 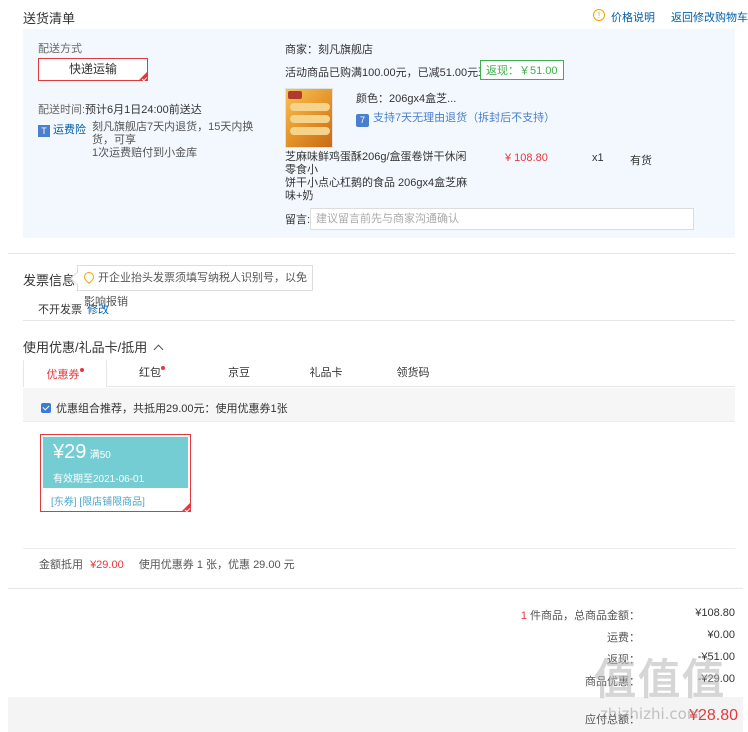 I want to click on item-count: 1, so click(x=523, y=616).